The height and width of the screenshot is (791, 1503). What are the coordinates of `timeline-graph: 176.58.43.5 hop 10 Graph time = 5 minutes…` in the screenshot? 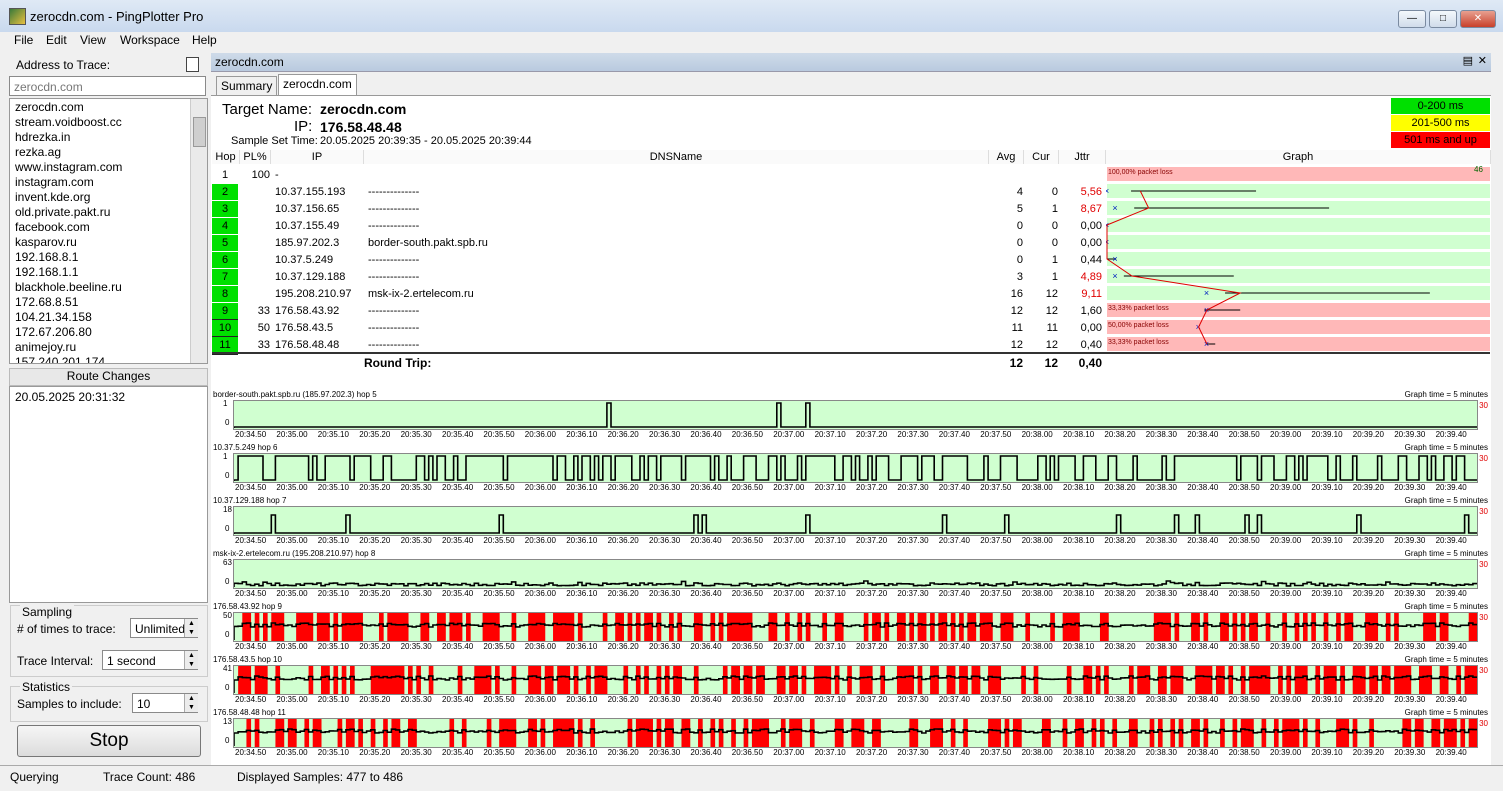 It's located at (851, 681).